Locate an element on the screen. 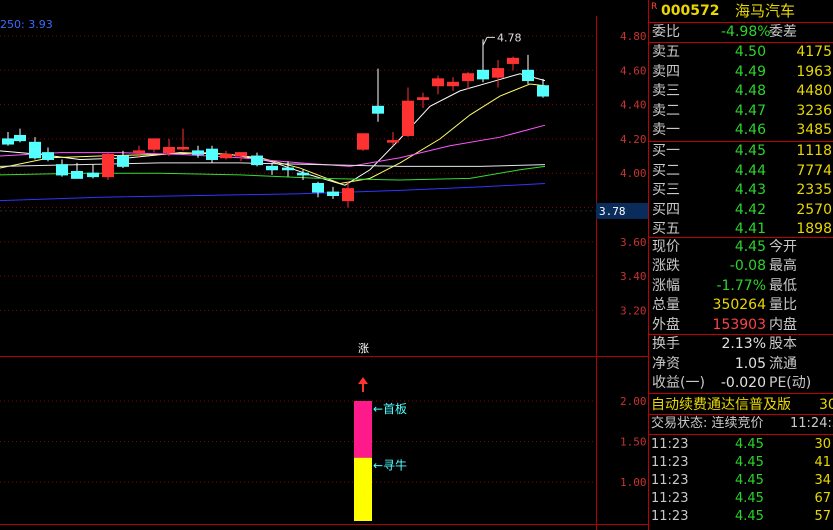  bar-bull is located at coordinates (363, 489).